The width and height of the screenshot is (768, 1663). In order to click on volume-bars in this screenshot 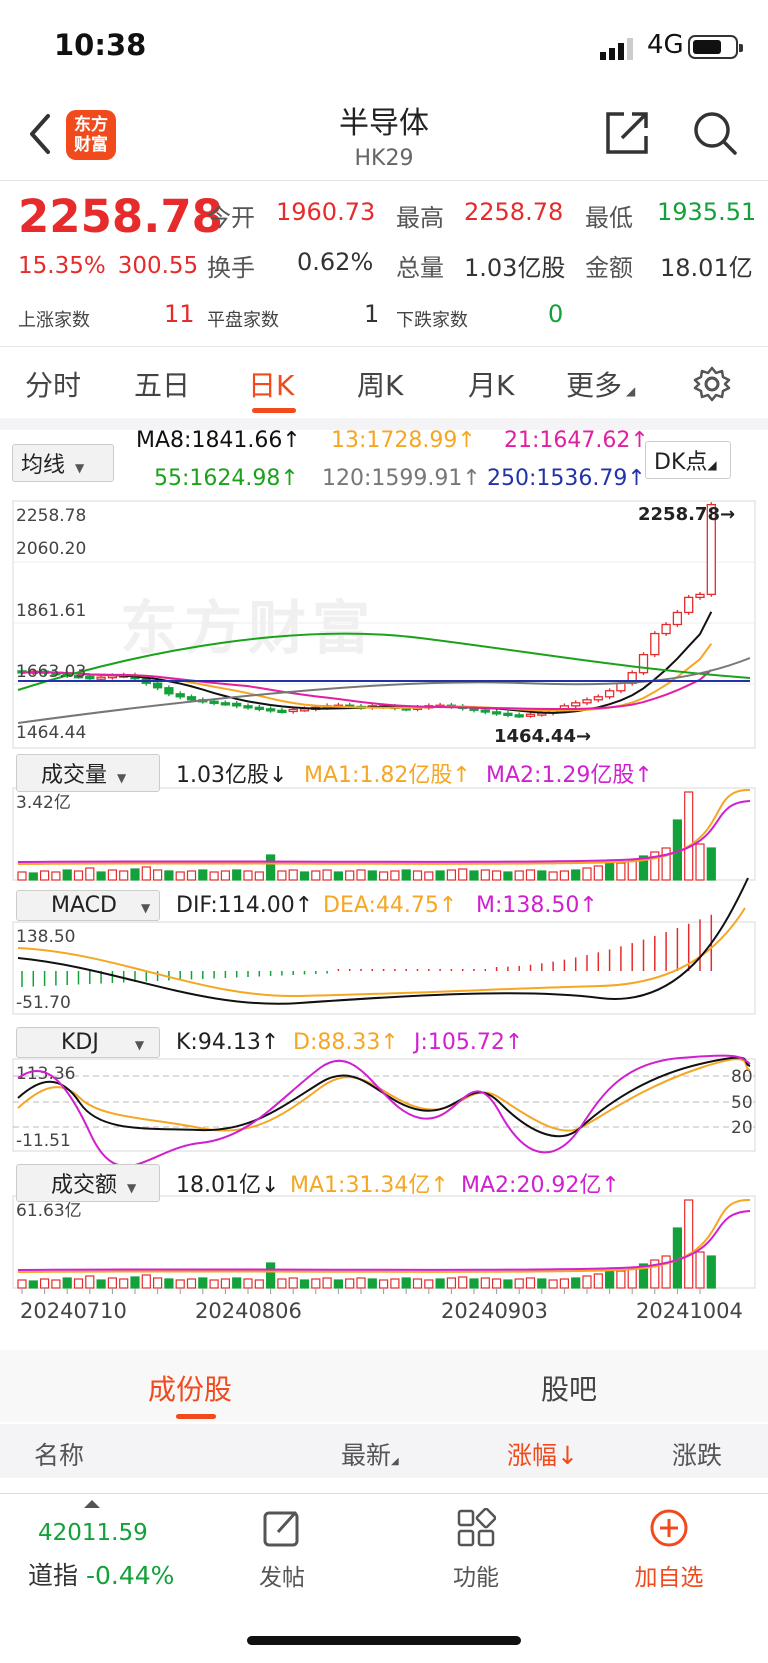, I will do `click(384, 834)`.